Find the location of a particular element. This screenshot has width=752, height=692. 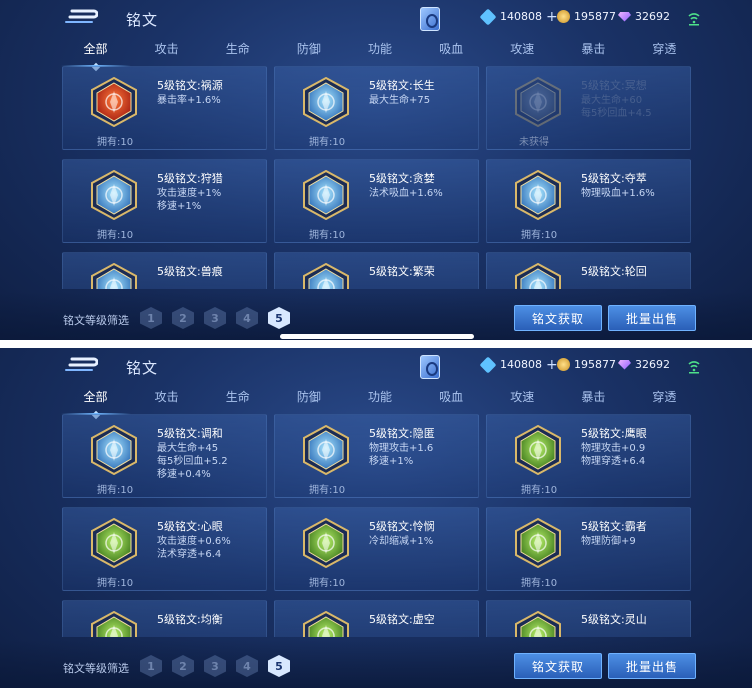

rune-card: 5级铭文:轮回 is located at coordinates (588, 270).